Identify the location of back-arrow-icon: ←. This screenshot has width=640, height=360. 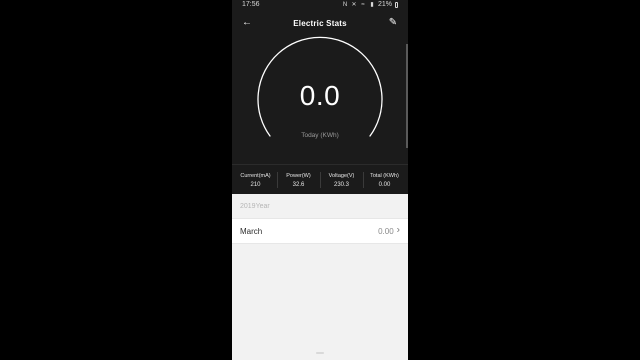
(247, 23).